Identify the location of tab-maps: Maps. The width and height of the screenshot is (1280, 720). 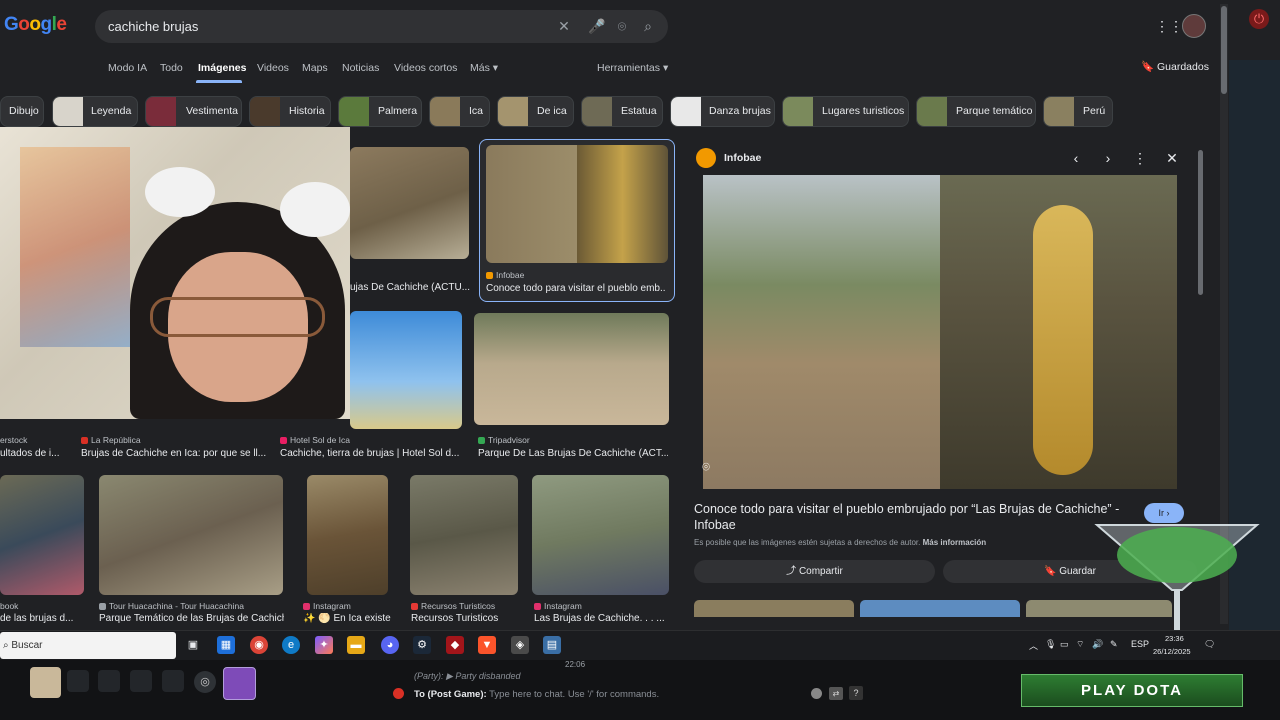
(315, 68).